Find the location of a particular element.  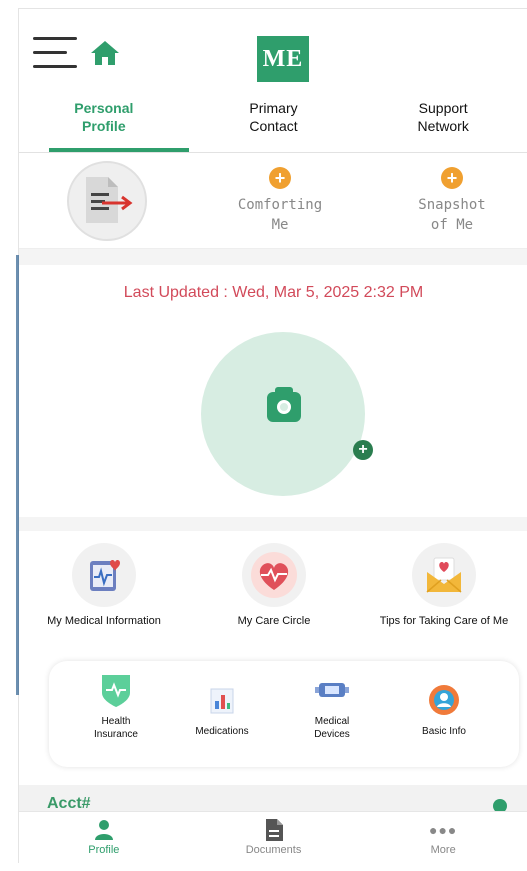

nav-label: Profile is located at coordinates (104, 850).